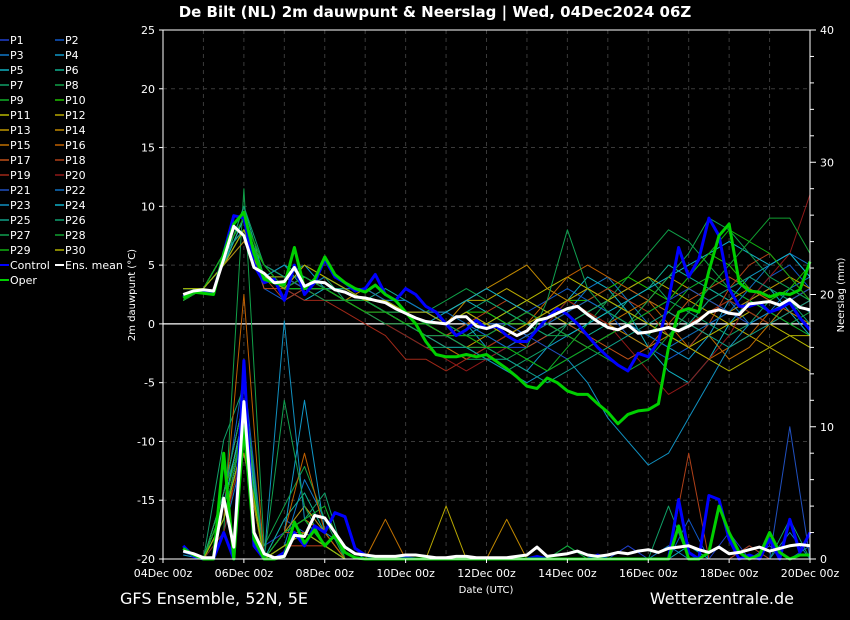 The width and height of the screenshot is (850, 620). I want to click on legend-item: P2, so click(67, 40).